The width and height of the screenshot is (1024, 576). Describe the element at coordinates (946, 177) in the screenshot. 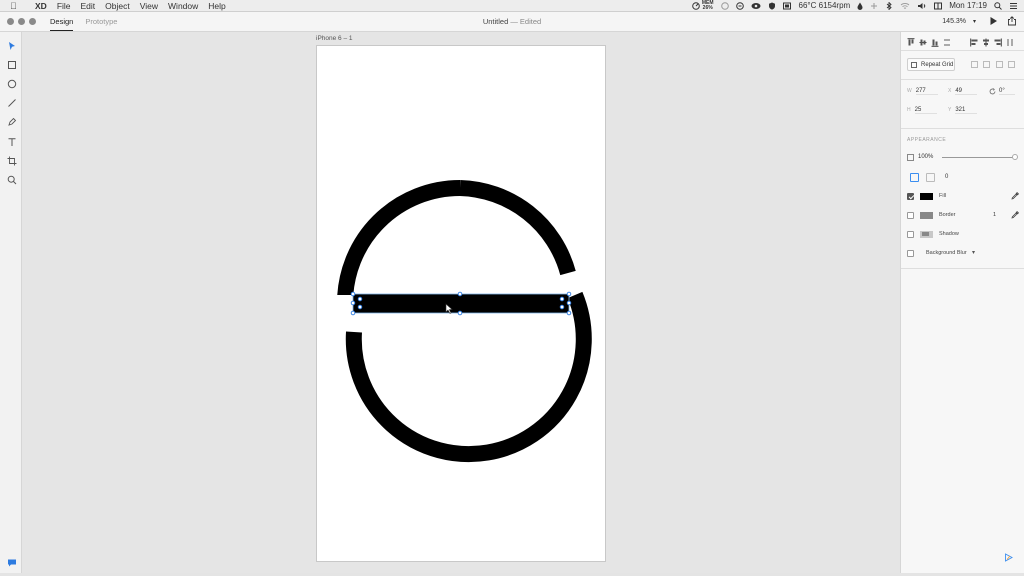

I see `corner-radius-value: 0` at that location.